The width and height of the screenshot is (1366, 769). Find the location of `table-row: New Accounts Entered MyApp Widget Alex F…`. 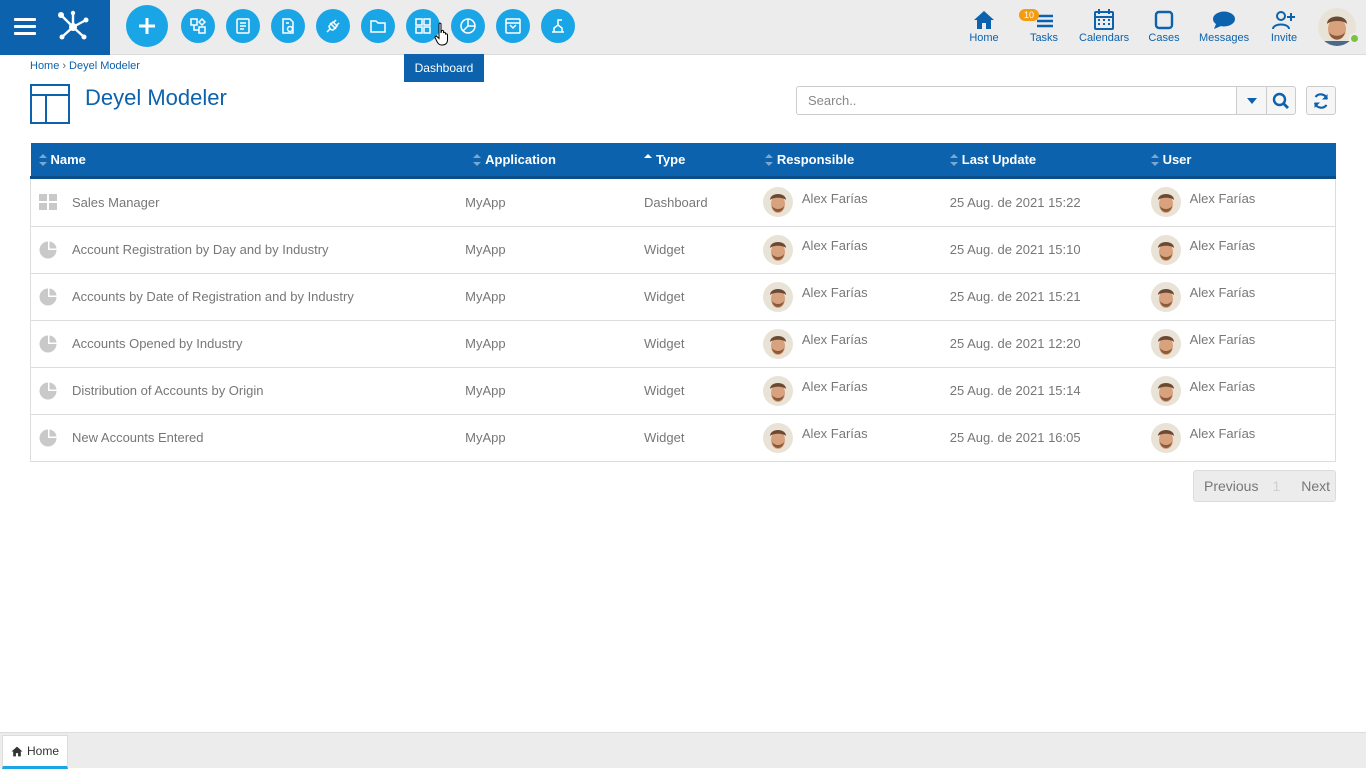

table-row: New Accounts Entered MyApp Widget Alex F… is located at coordinates (683, 437).